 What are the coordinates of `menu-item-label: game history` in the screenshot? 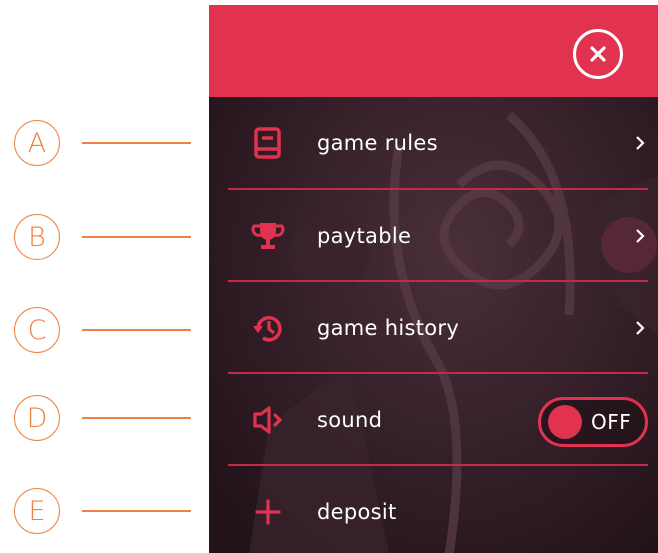 It's located at (388, 328).